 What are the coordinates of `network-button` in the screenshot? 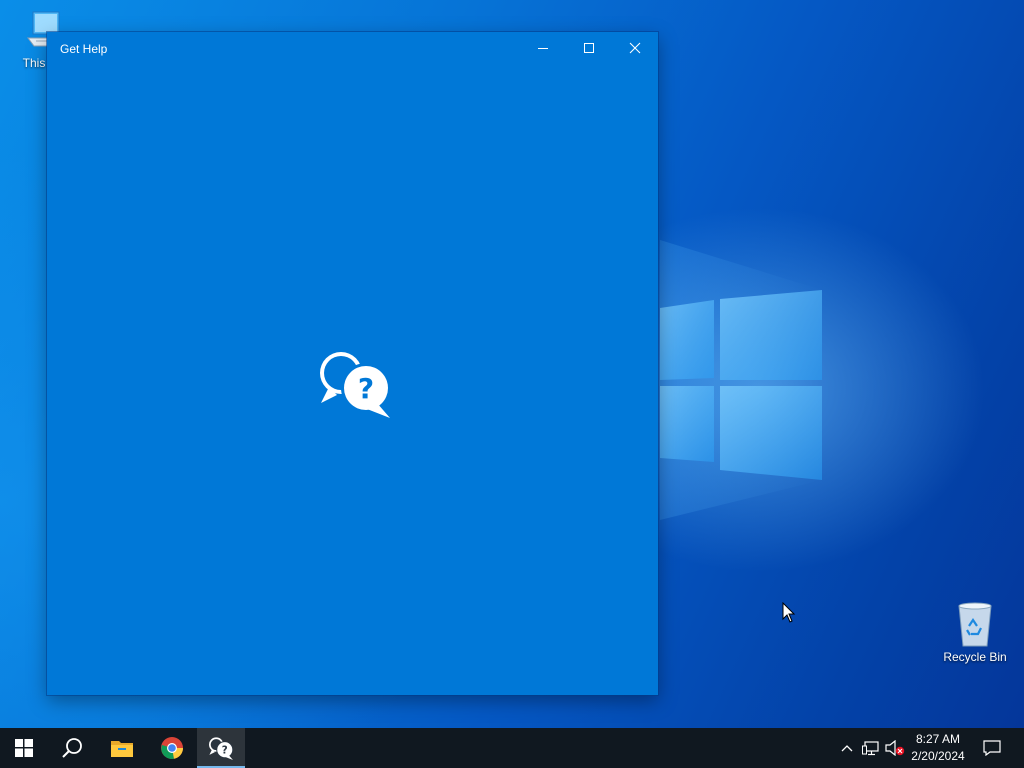 It's located at (871, 748).